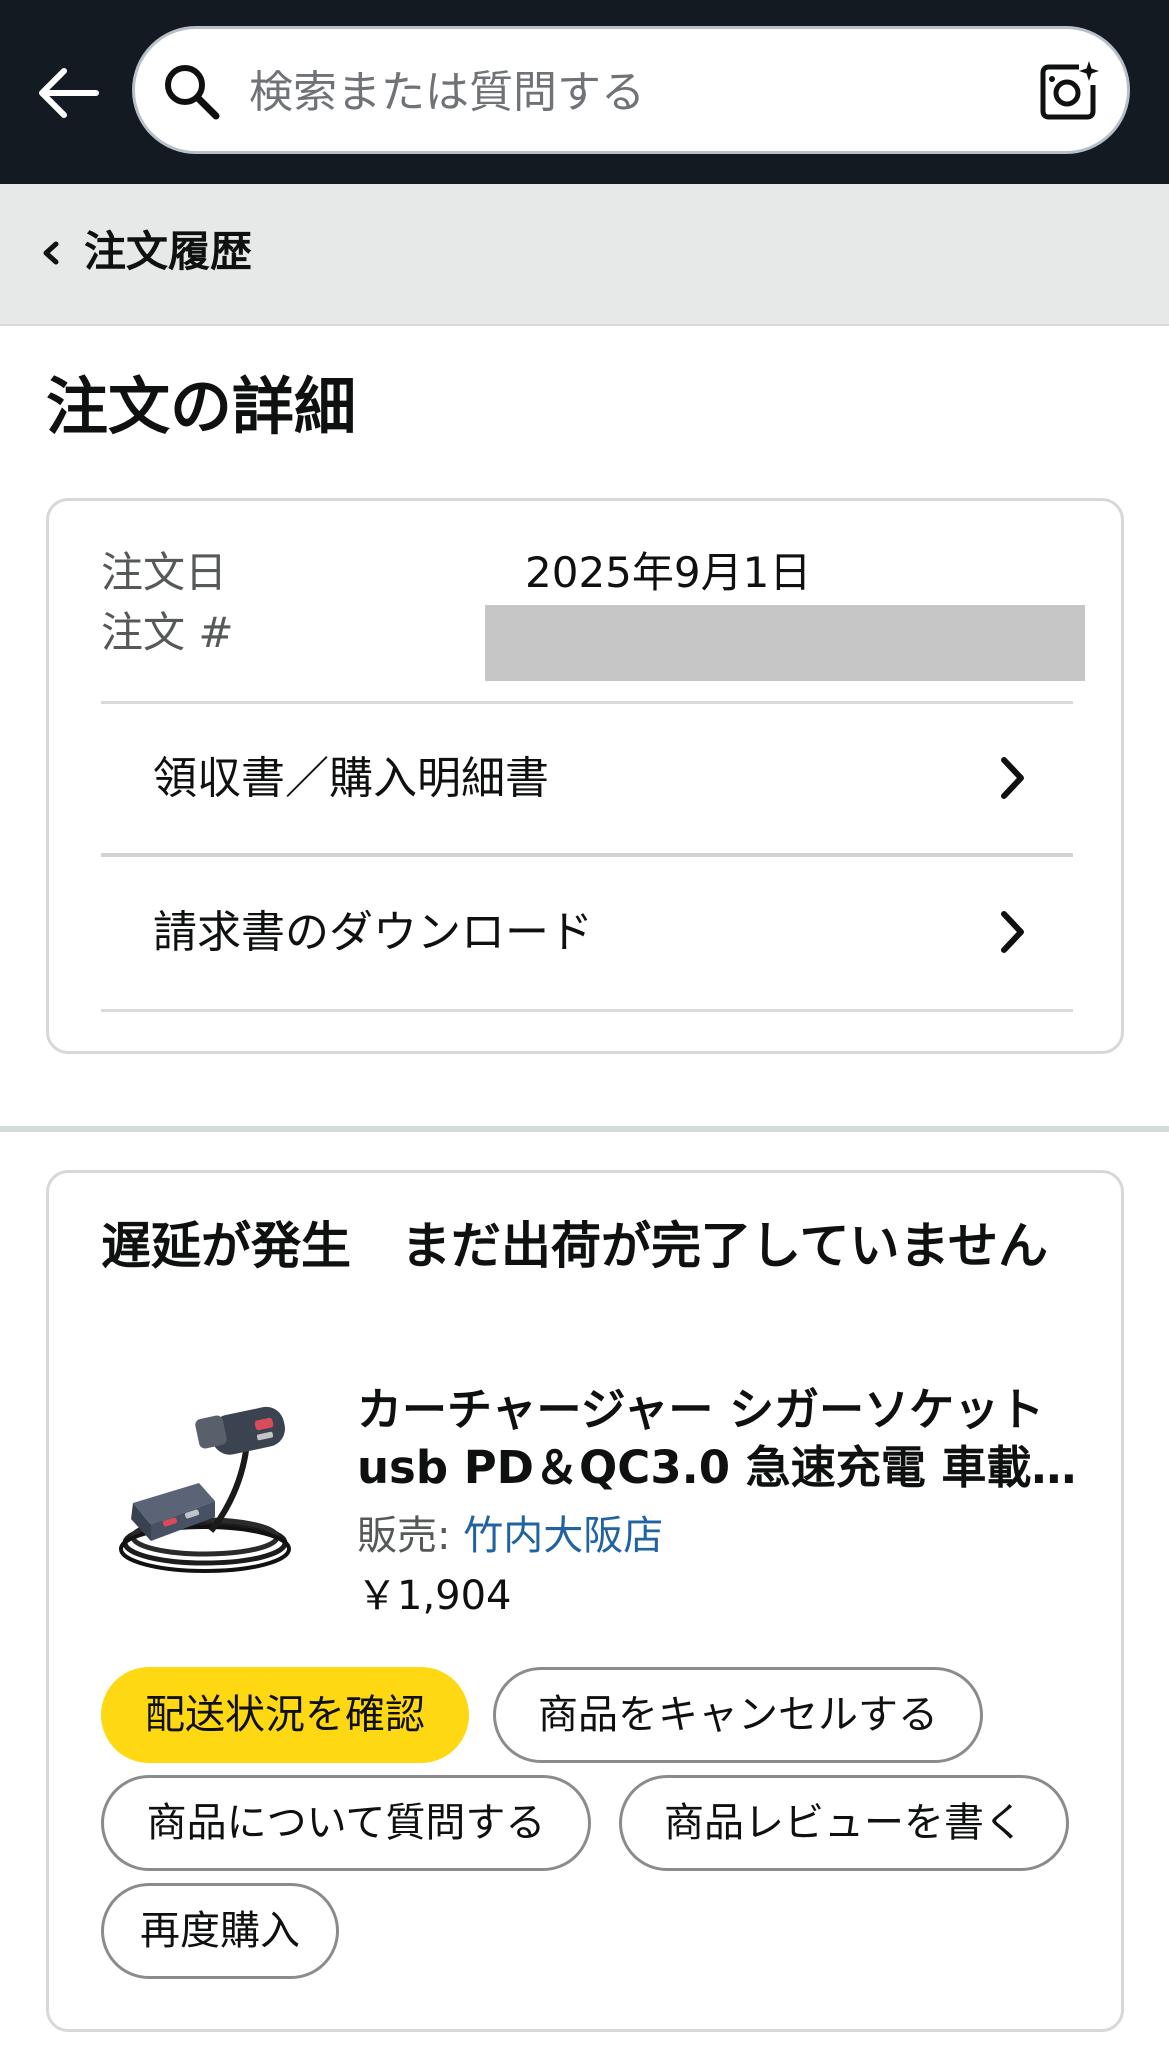 The image size is (1169, 2058). I want to click on order-number-label: 注文 #, so click(167, 632).